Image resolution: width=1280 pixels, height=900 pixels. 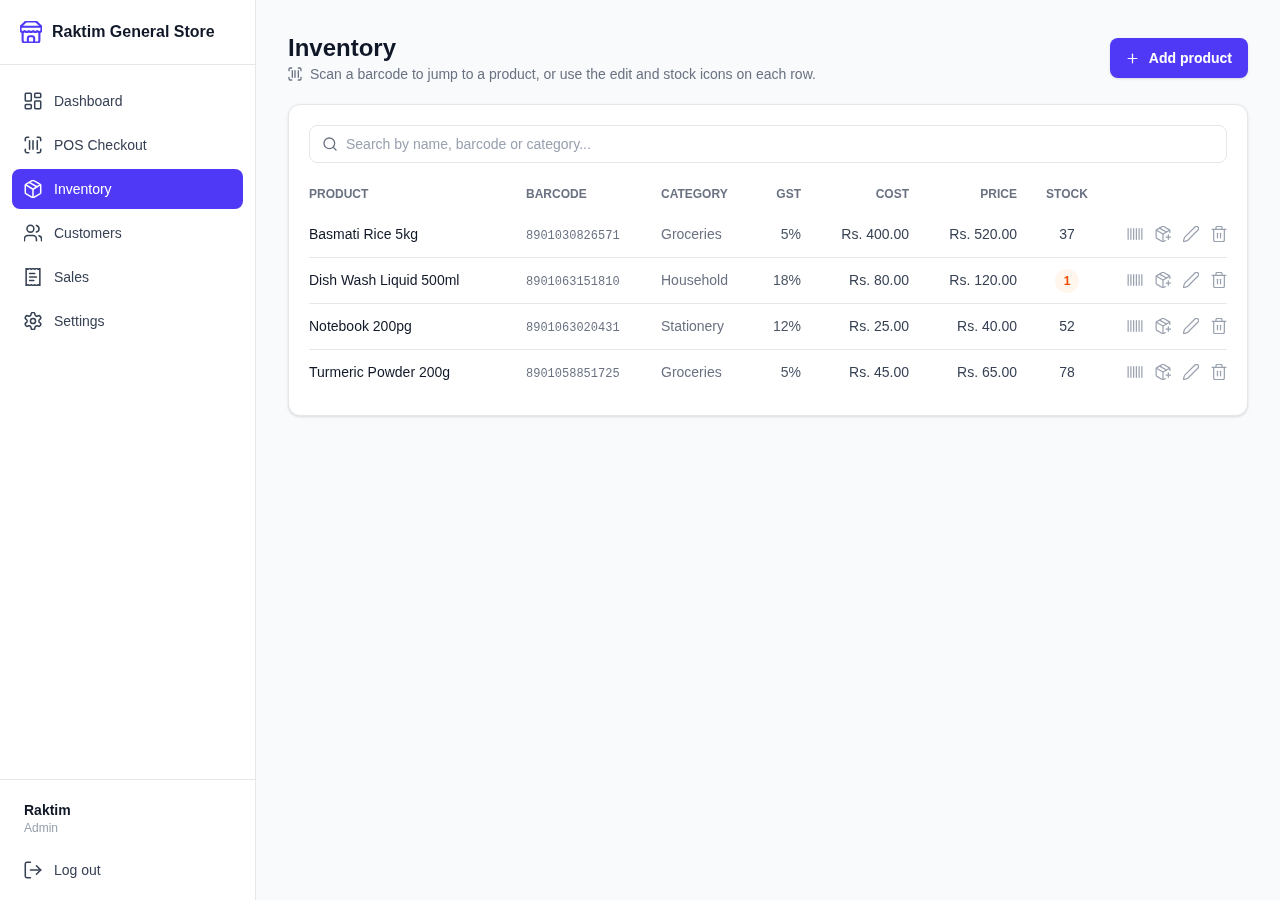 What do you see at coordinates (127, 233) in the screenshot?
I see `nav-item: Customers` at bounding box center [127, 233].